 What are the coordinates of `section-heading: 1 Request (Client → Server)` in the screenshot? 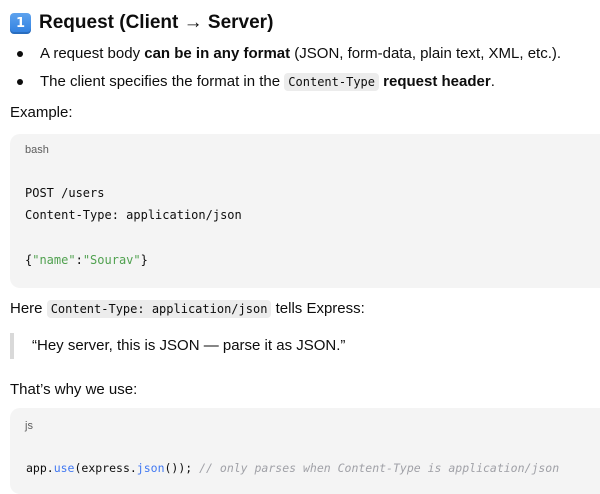 It's located at (141, 23).